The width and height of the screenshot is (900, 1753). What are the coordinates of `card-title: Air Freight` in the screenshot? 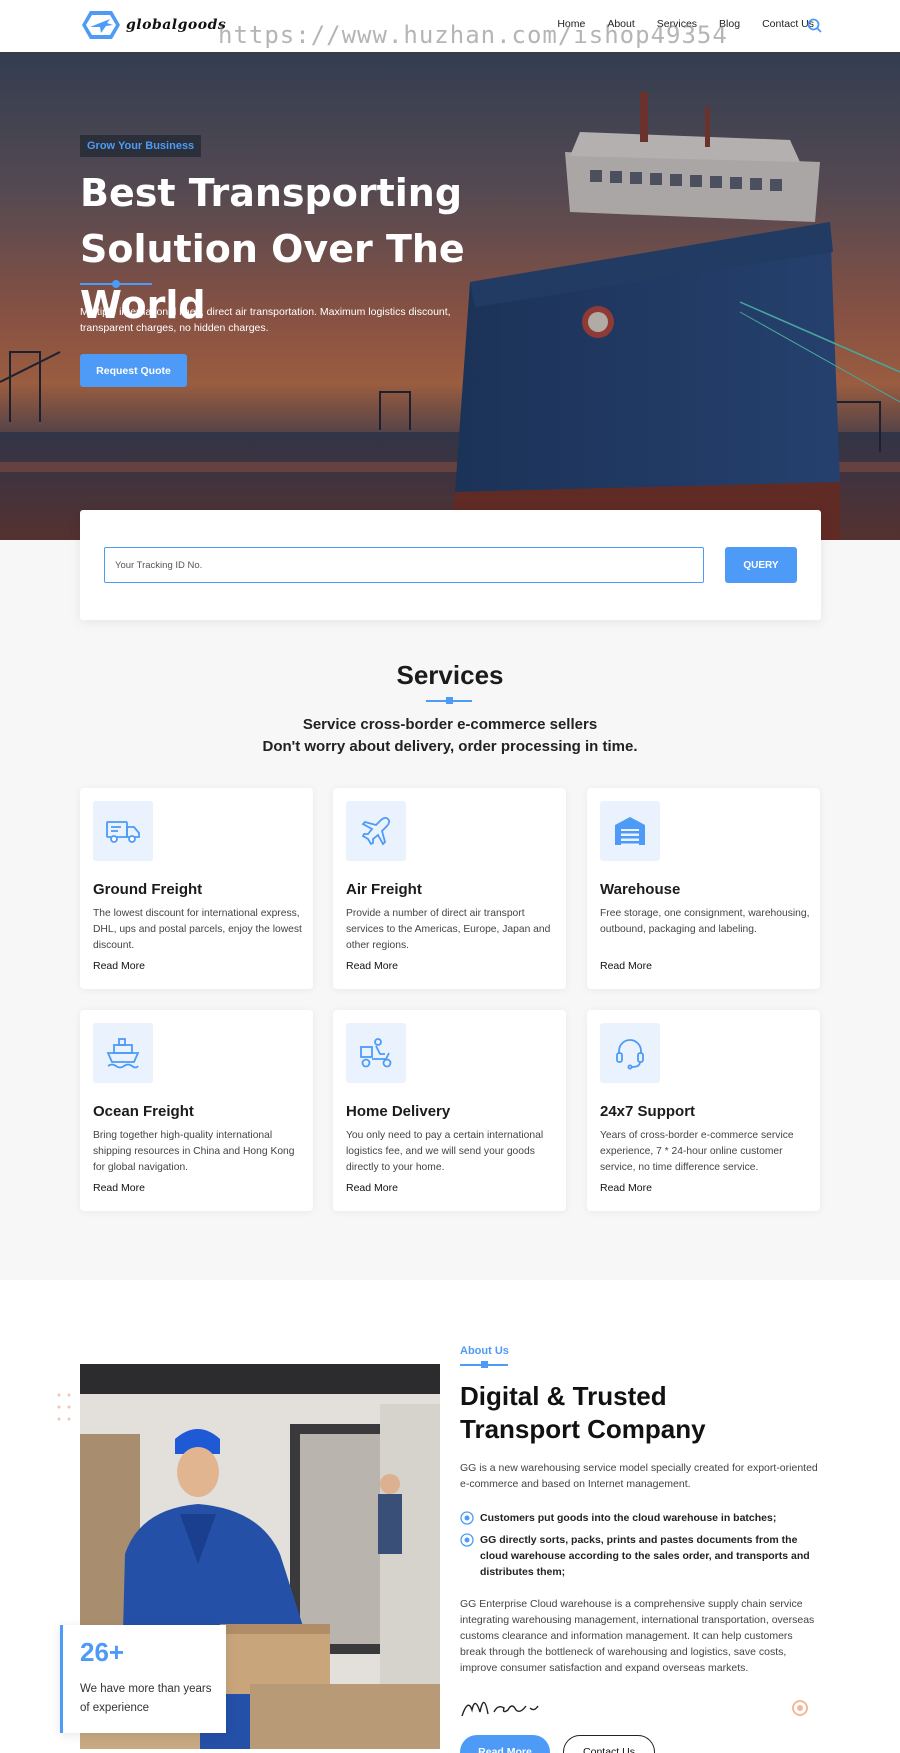 It's located at (384, 889).